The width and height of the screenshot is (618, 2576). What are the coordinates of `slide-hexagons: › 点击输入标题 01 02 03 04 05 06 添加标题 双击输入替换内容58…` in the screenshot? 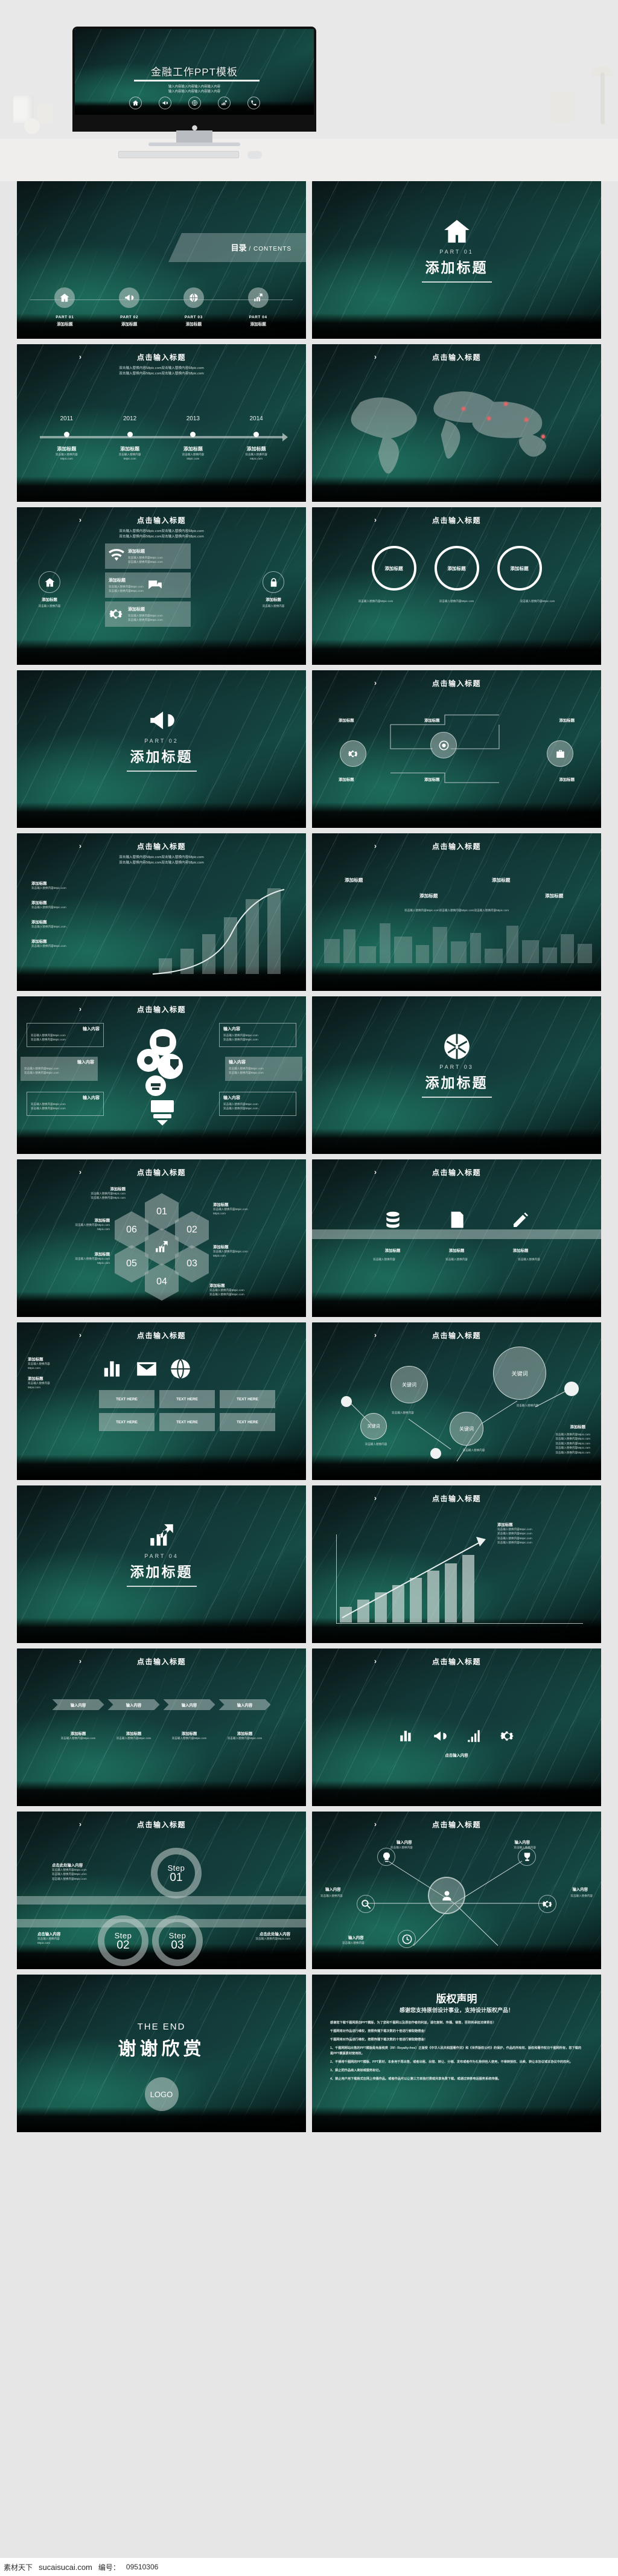 It's located at (162, 1238).